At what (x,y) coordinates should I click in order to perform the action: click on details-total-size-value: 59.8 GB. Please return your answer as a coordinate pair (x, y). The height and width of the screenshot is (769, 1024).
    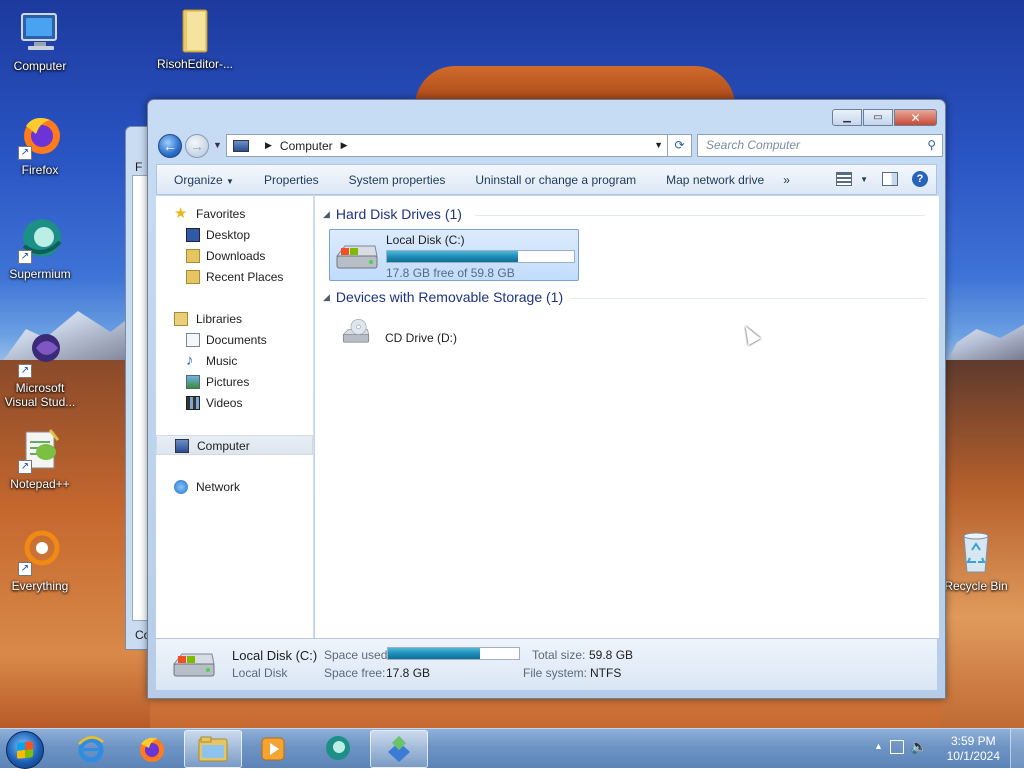
    Looking at the image, I should click on (611, 655).